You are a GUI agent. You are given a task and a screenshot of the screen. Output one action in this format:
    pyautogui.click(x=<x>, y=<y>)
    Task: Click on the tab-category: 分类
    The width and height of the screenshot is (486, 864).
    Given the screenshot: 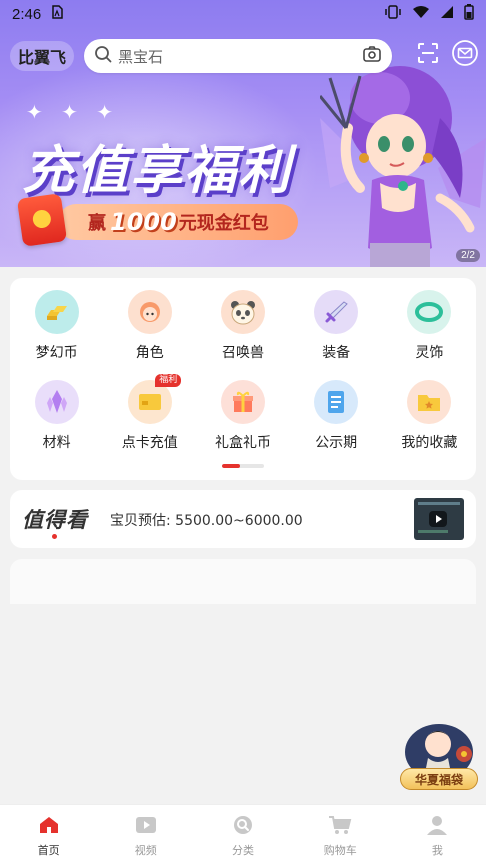 What is the action you would take?
    pyautogui.click(x=242, y=834)
    